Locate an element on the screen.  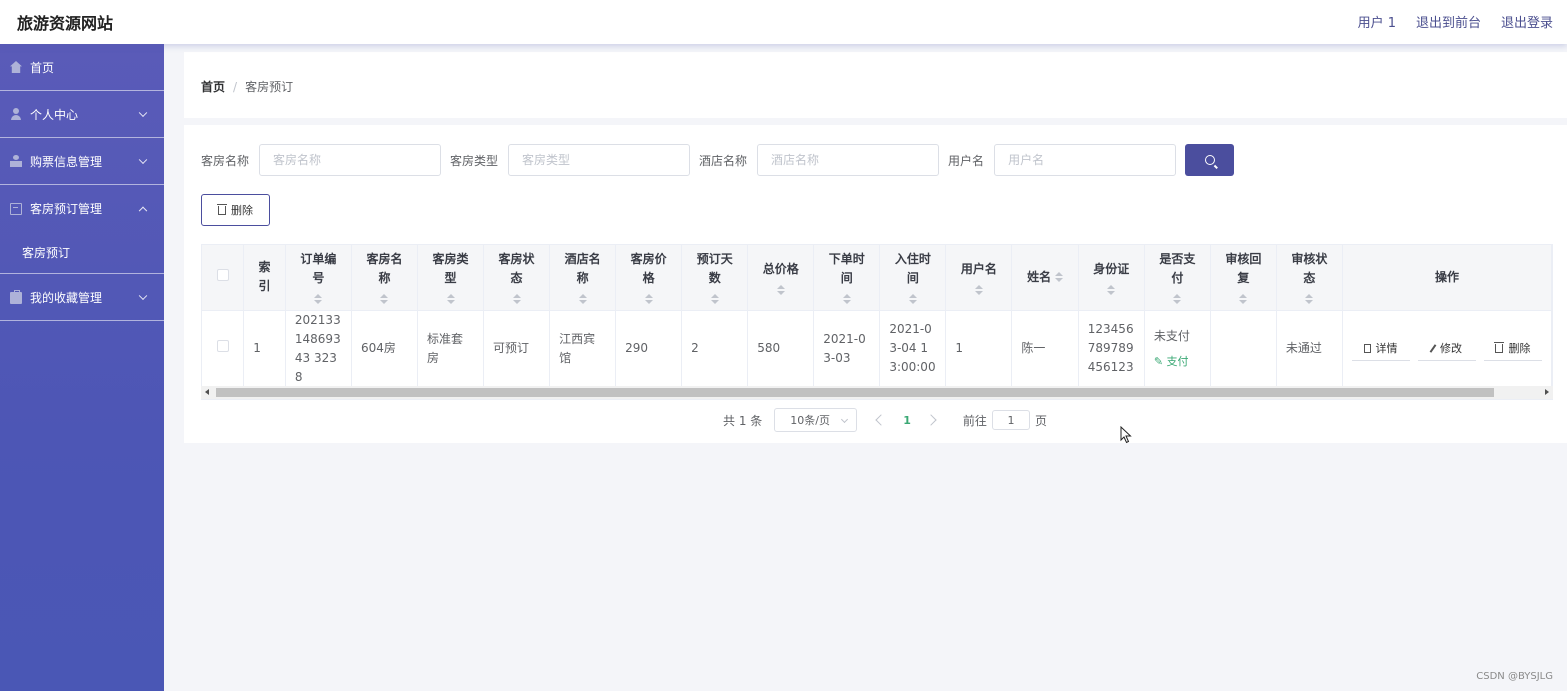
page-number: 1 is located at coordinates (907, 420).